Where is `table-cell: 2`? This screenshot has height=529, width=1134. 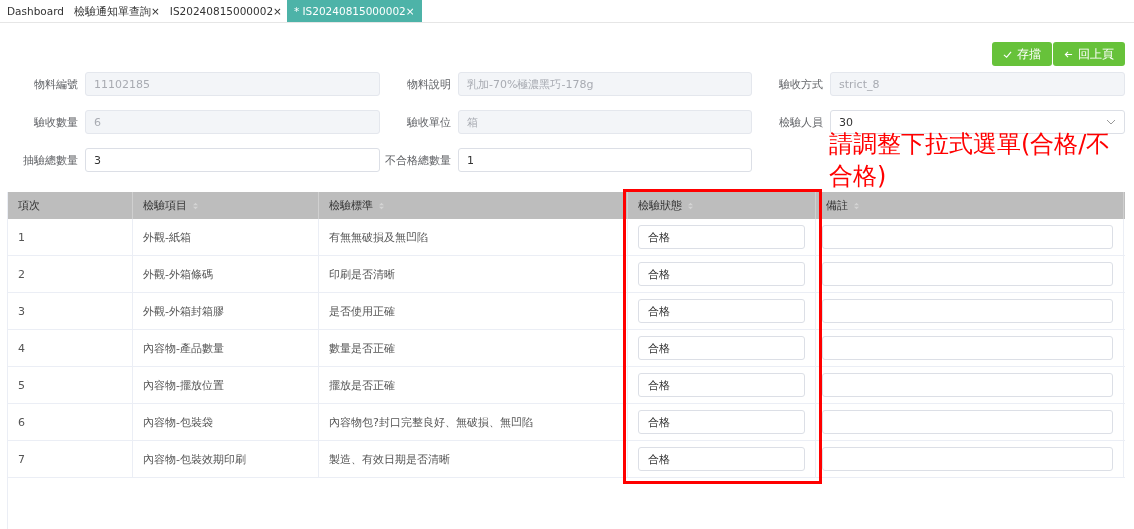 table-cell: 2 is located at coordinates (21, 274).